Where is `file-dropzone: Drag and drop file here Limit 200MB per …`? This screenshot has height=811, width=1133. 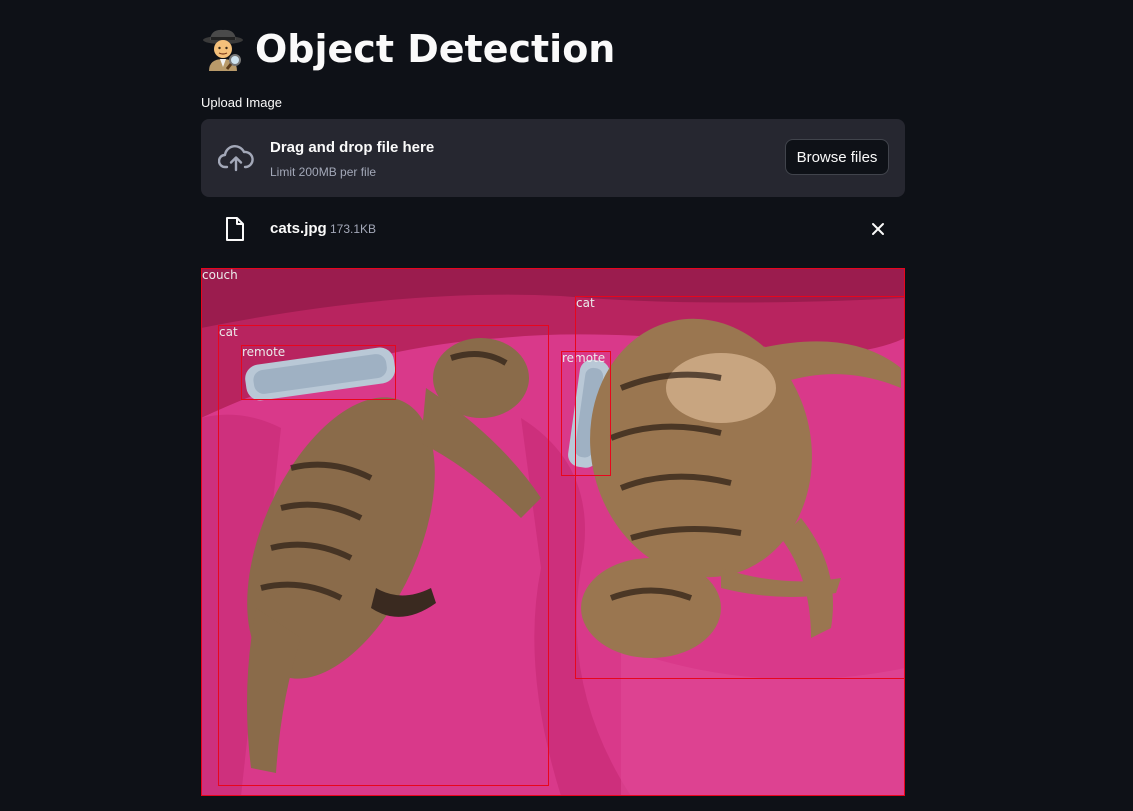 file-dropzone: Drag and drop file here Limit 200MB per … is located at coordinates (553, 158).